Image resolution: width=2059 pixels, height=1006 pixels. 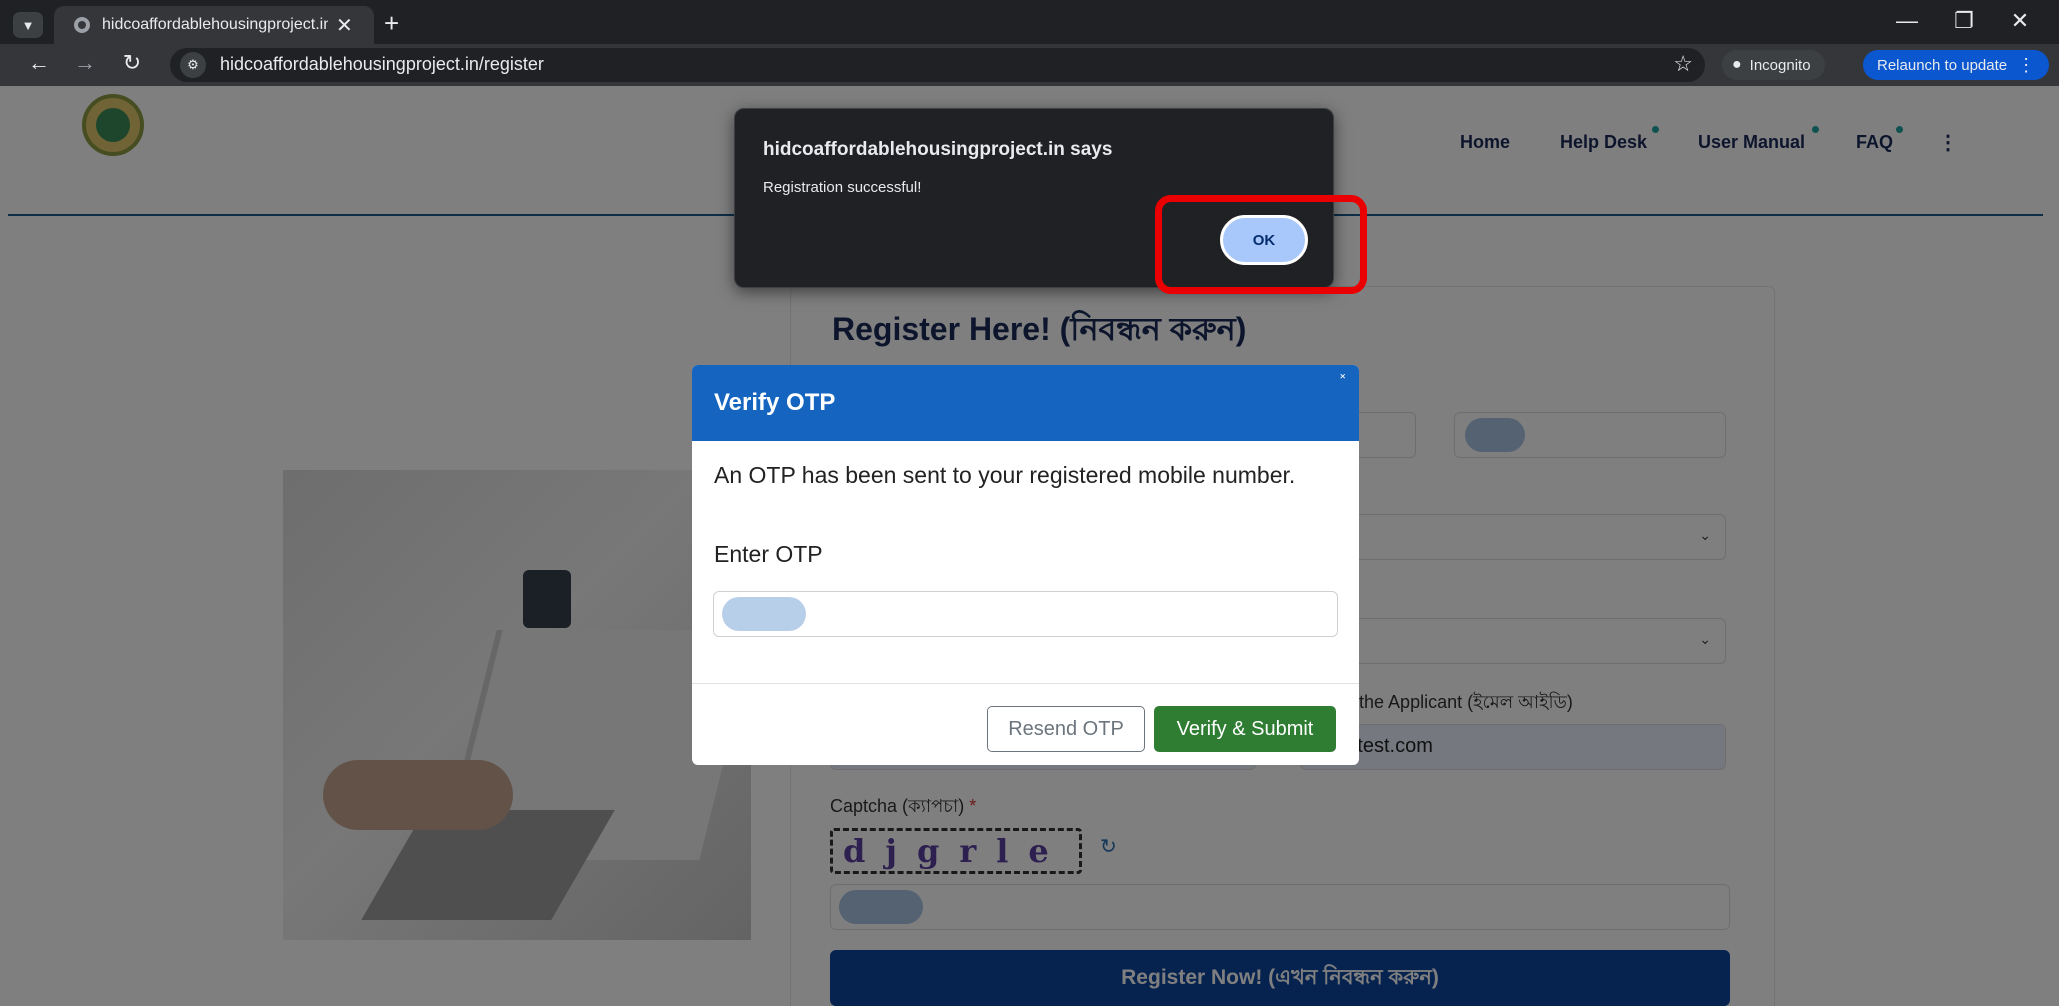 I want to click on close-icon: ✕, so click(x=344, y=25).